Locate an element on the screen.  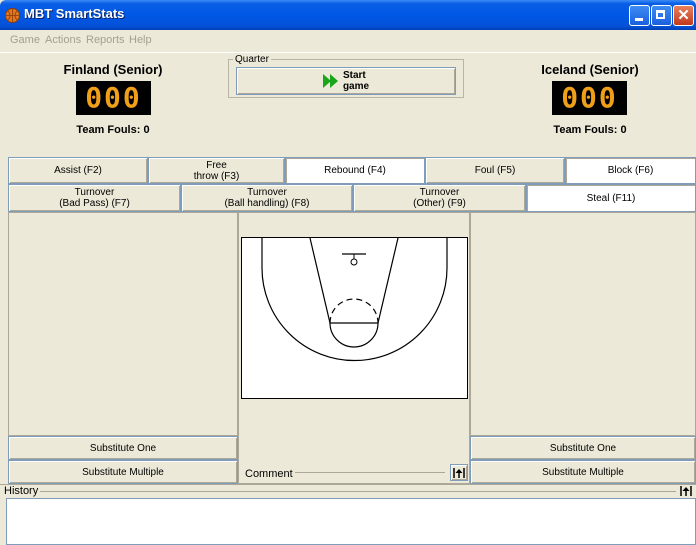
foul-label: Foul (F5) is located at coordinates (495, 170).